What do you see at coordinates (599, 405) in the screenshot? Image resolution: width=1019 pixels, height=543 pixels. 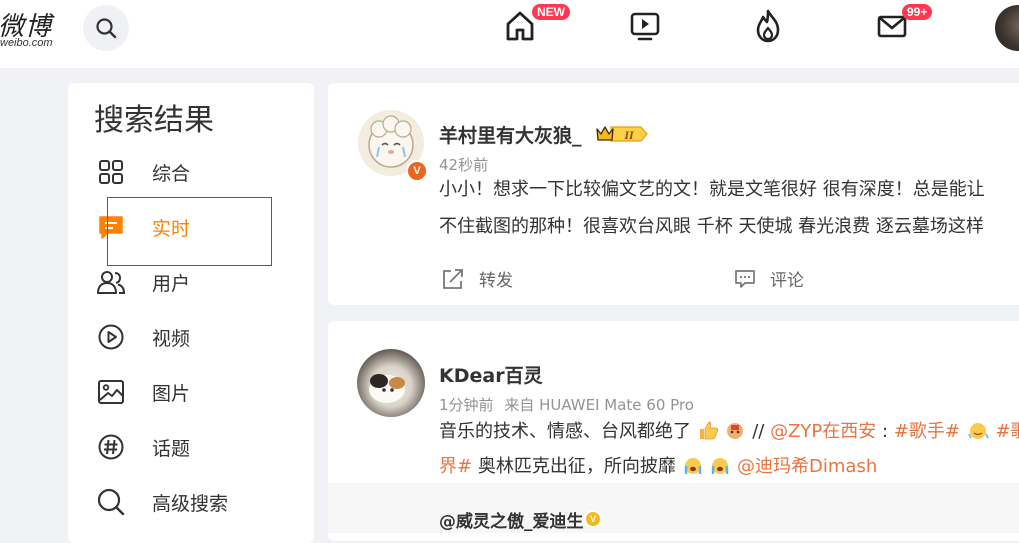 I see `post-source: 来自 HUAWEI Mate 60 Pro` at bounding box center [599, 405].